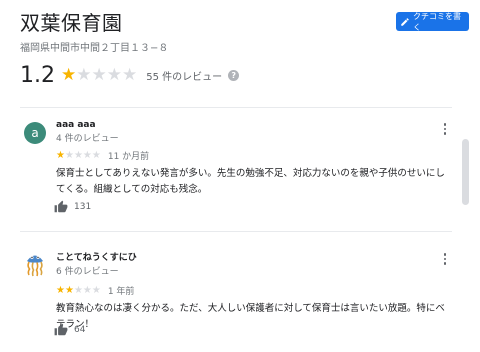 This screenshot has height=352, width=480. I want to click on rating-stars: ★ ★ ★ ★ ★, so click(99, 75).